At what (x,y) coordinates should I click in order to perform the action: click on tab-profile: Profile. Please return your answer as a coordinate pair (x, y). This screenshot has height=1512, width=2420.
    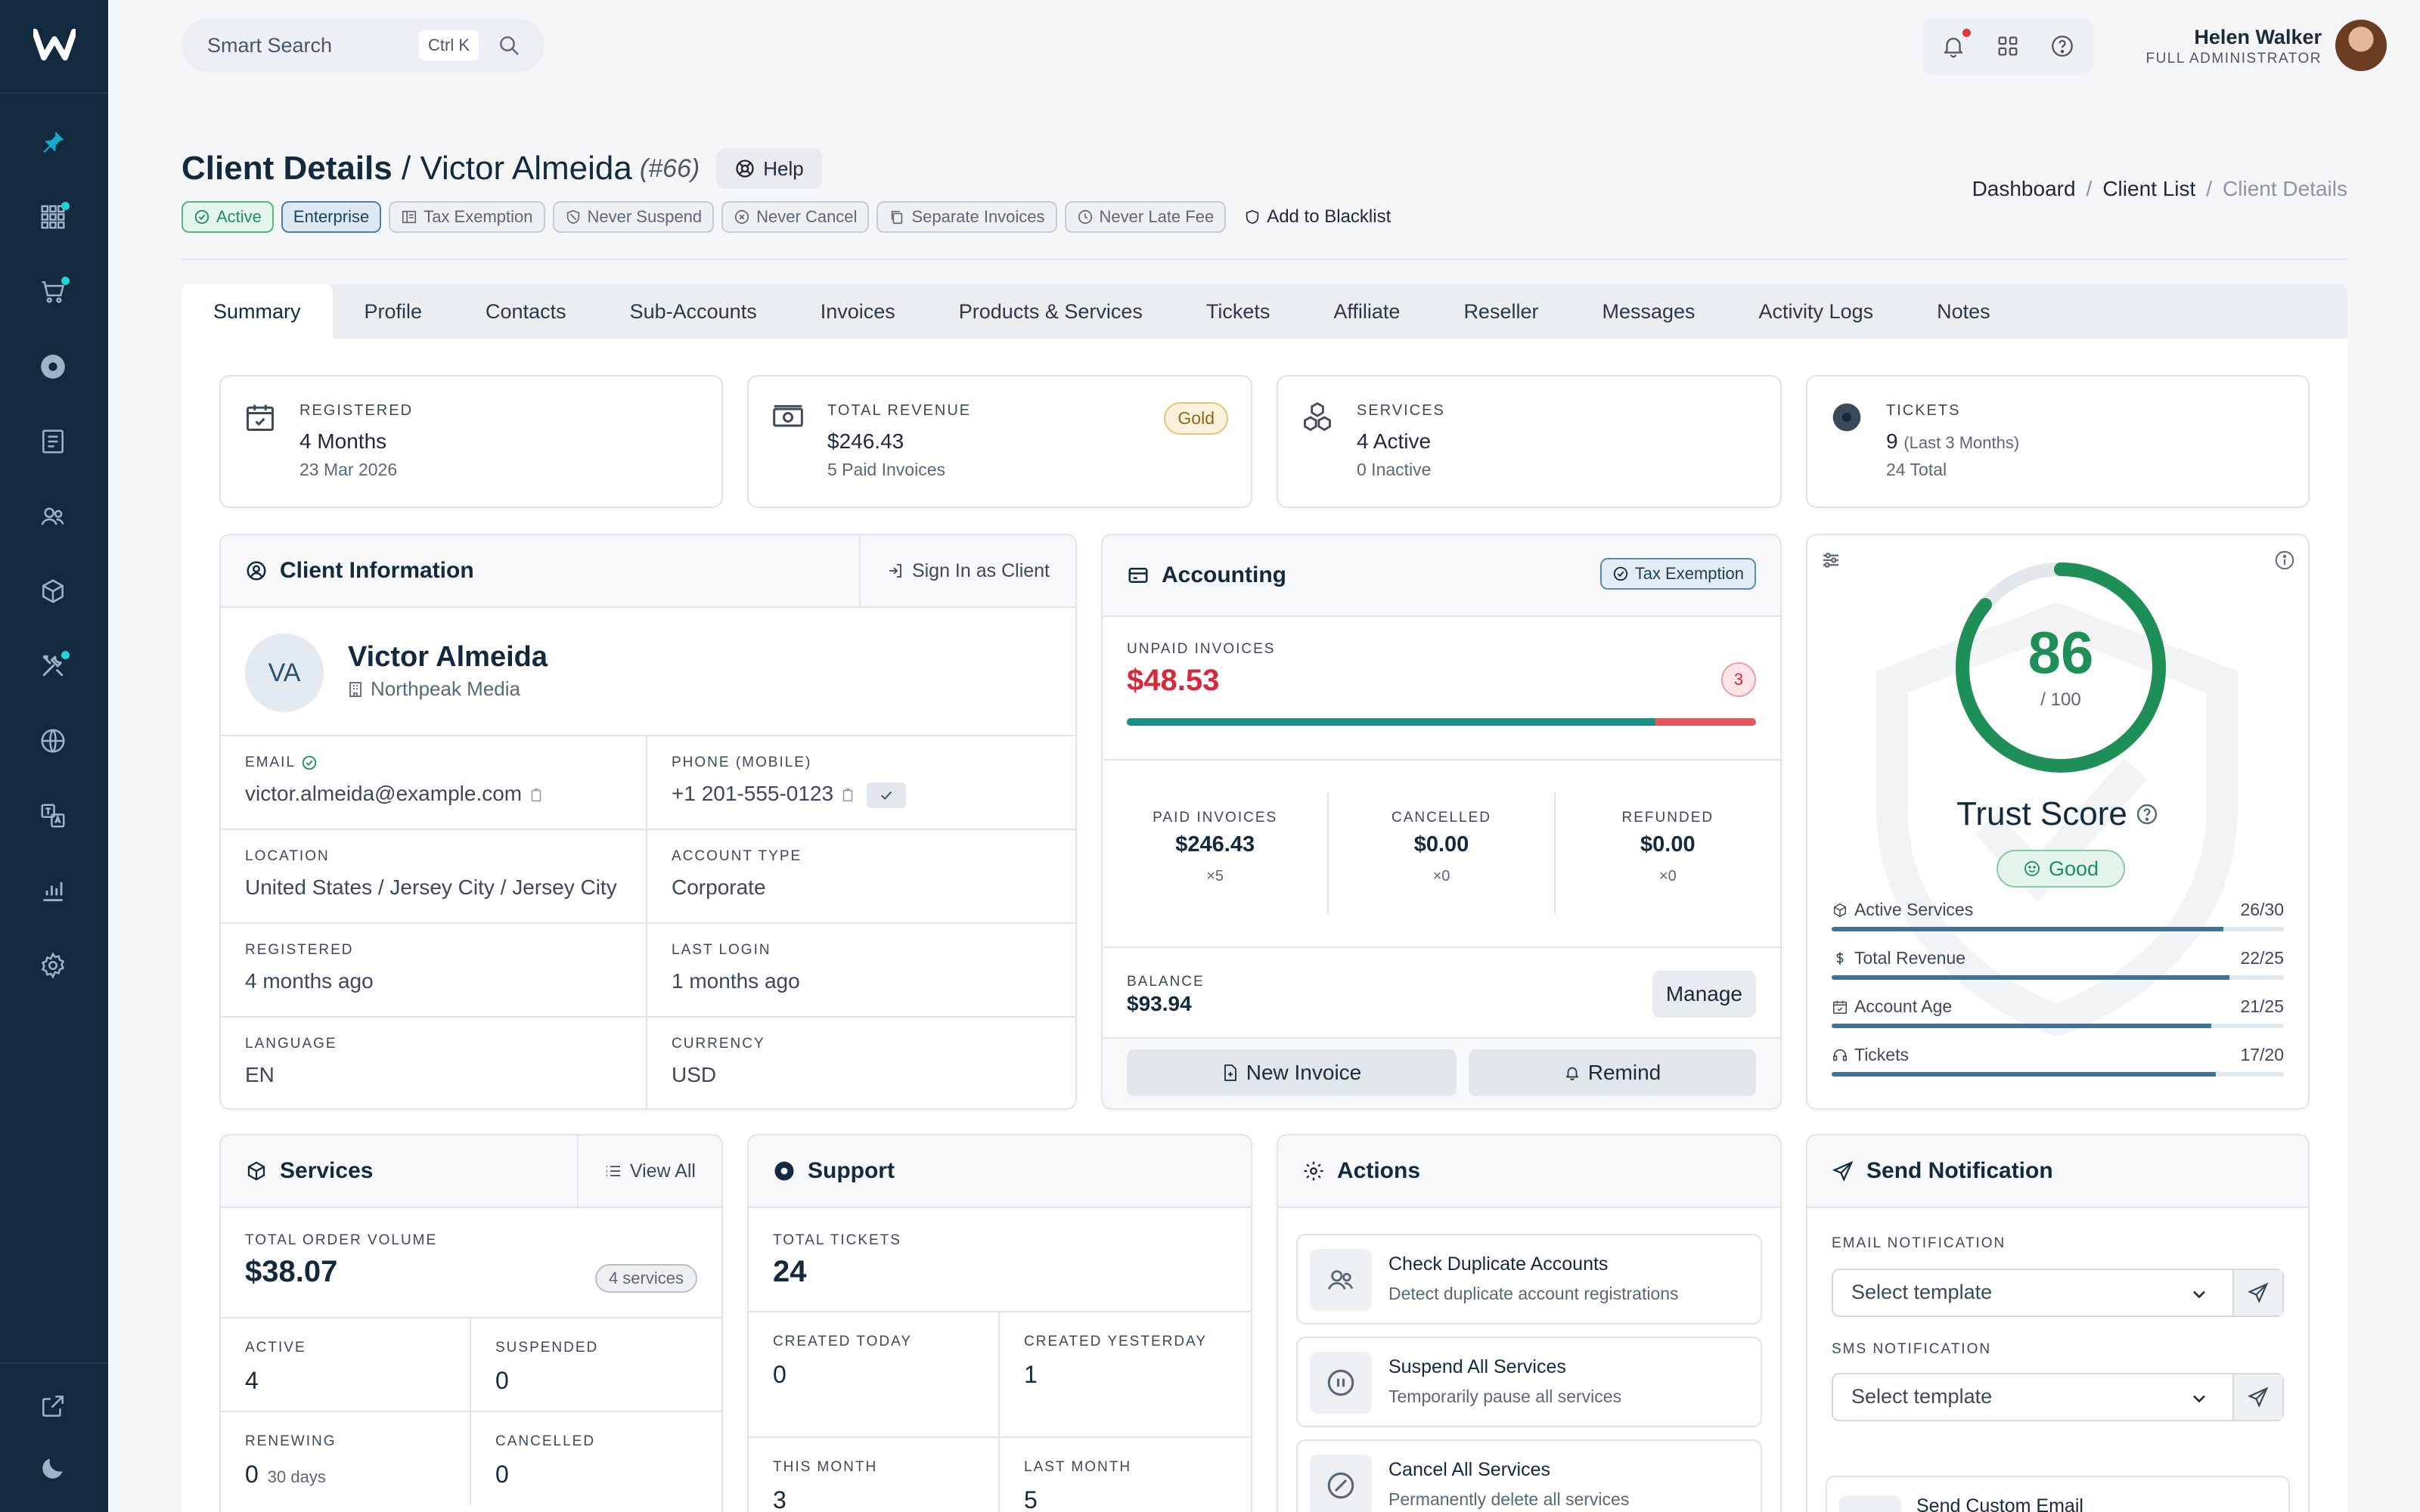
    Looking at the image, I should click on (394, 311).